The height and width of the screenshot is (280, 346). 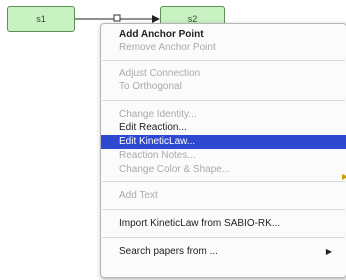 I want to click on species-label-s1: s1, so click(x=41, y=19).